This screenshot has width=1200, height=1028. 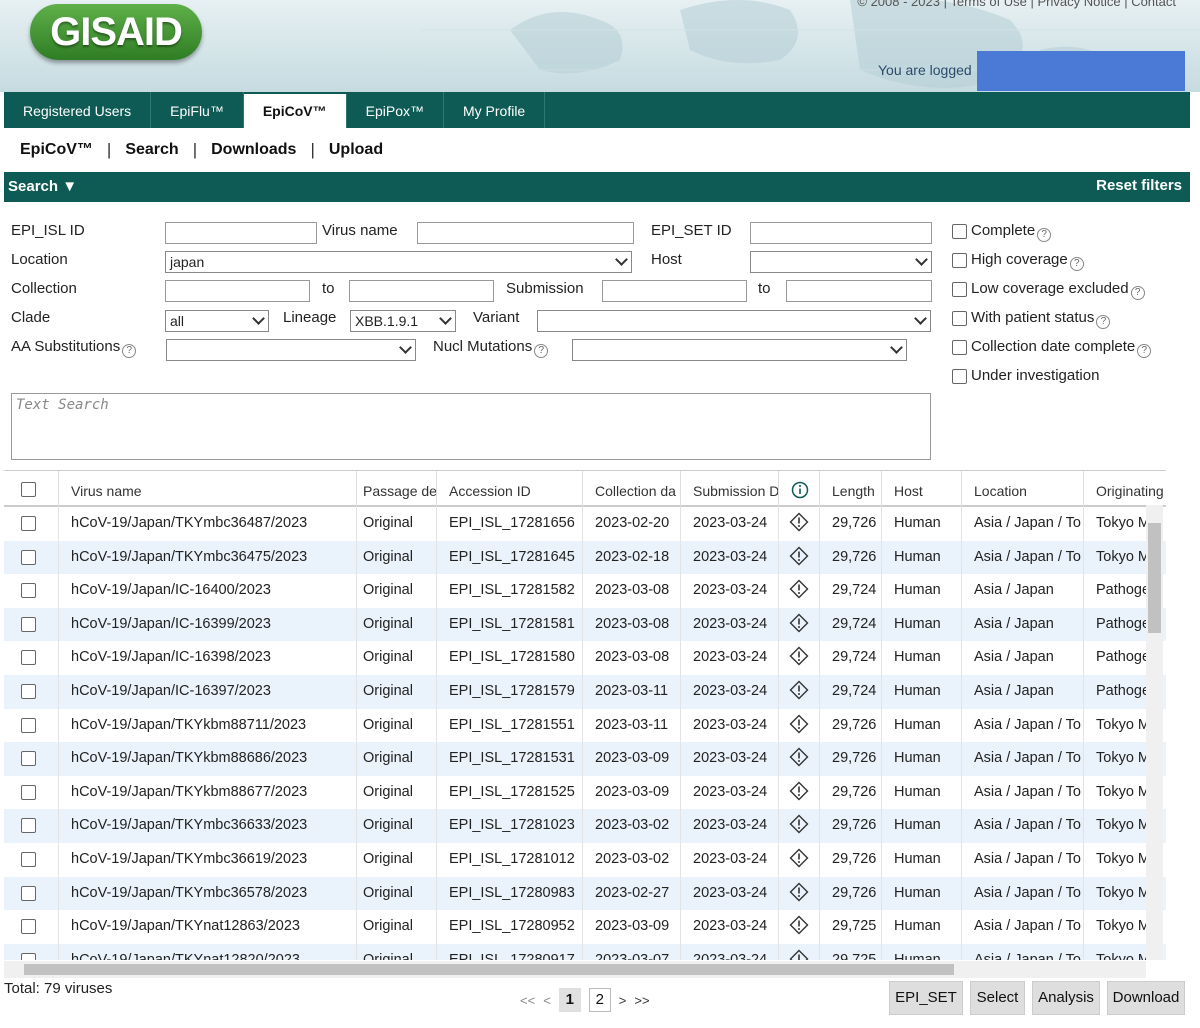 What do you see at coordinates (514, 725) in the screenshot?
I see `cell-accession-id: EPI_ISL_17281551` at bounding box center [514, 725].